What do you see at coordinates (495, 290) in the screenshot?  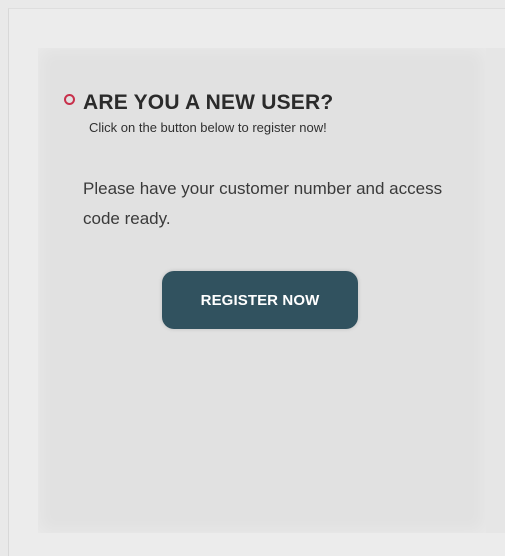 I see `adjacent-panel-edge` at bounding box center [495, 290].